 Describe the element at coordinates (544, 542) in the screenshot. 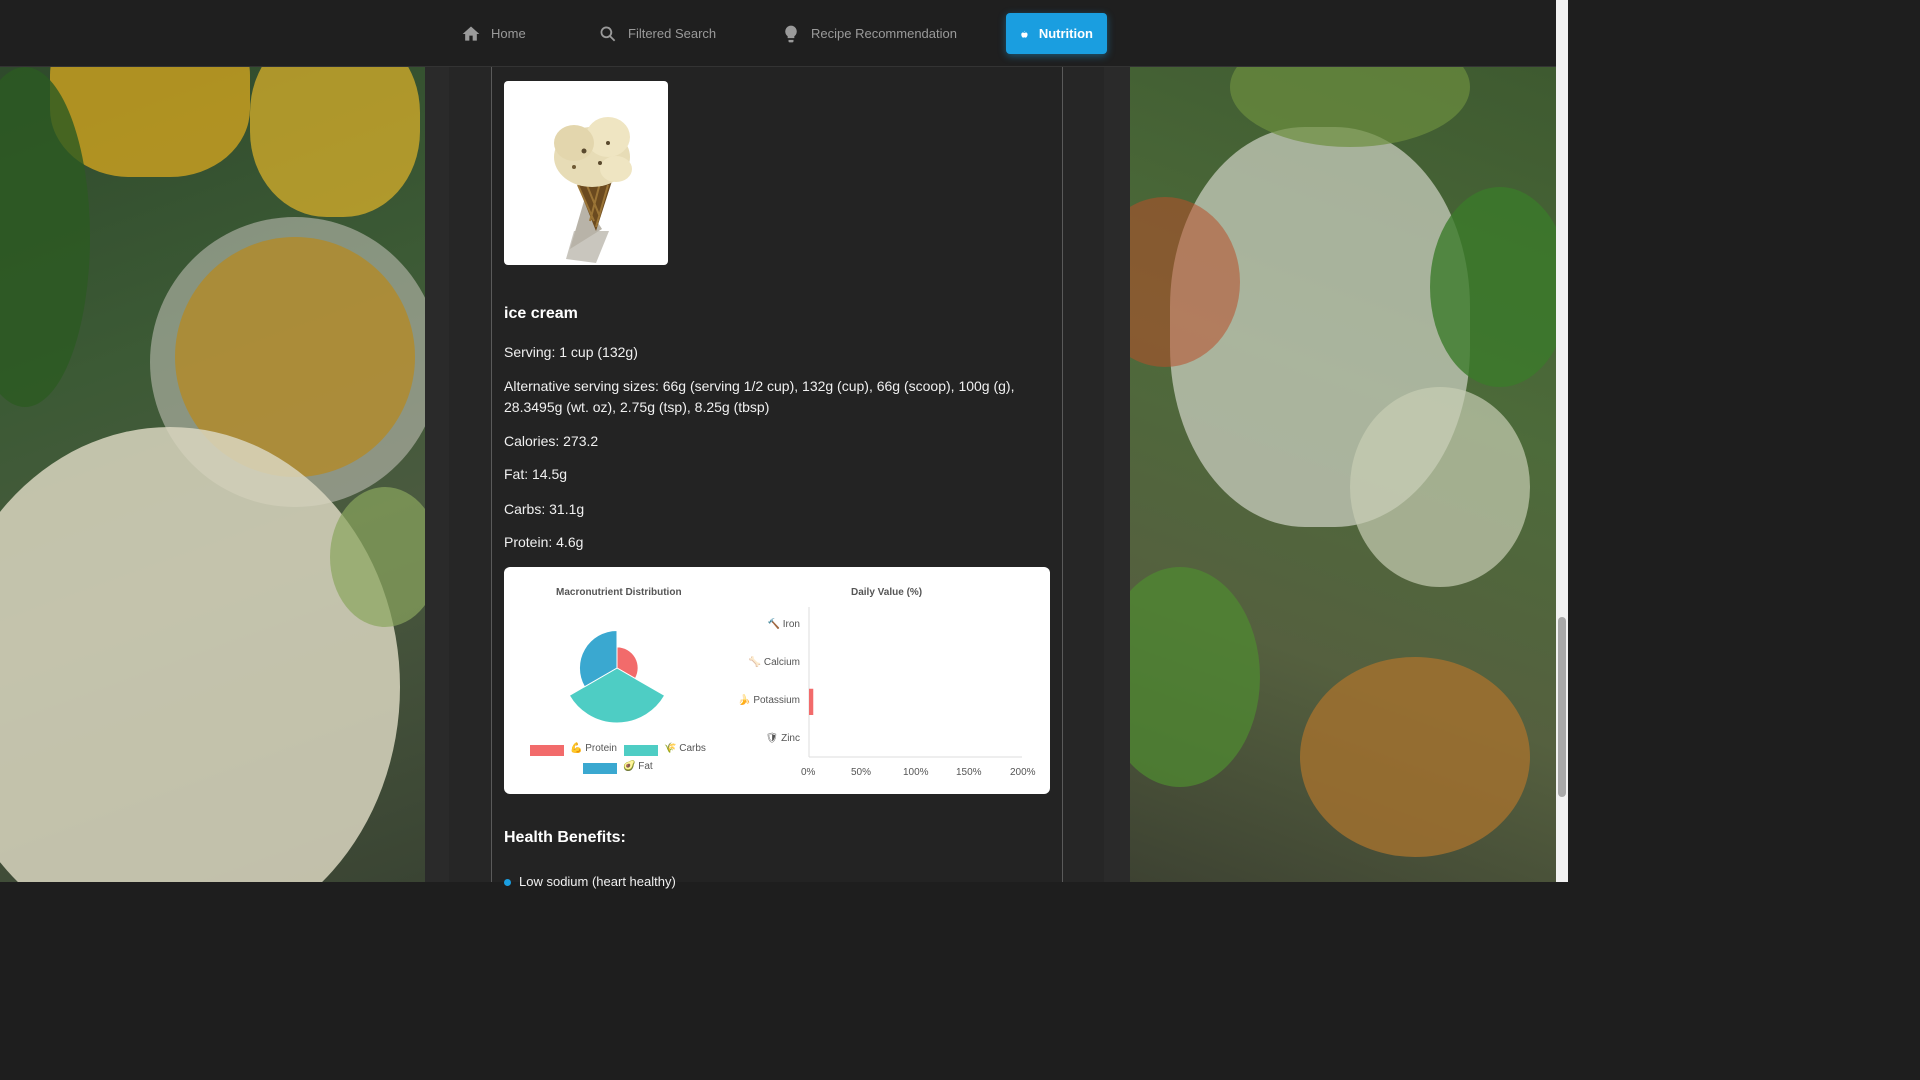

I see `protein-text: Protein: 4.6g` at that location.